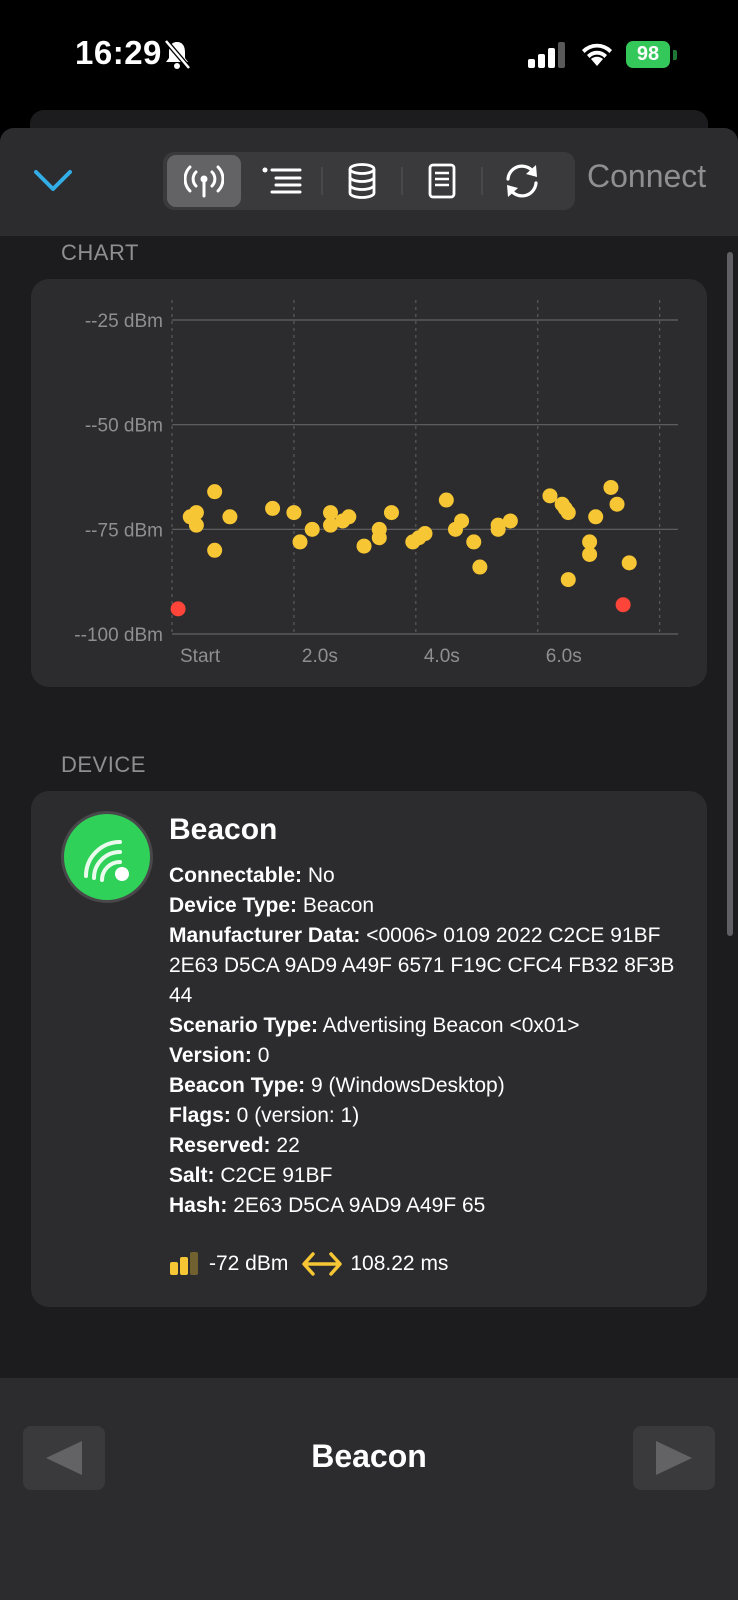 The height and width of the screenshot is (1600, 738). What do you see at coordinates (648, 54) in the screenshot?
I see `battery-indicator: 98` at bounding box center [648, 54].